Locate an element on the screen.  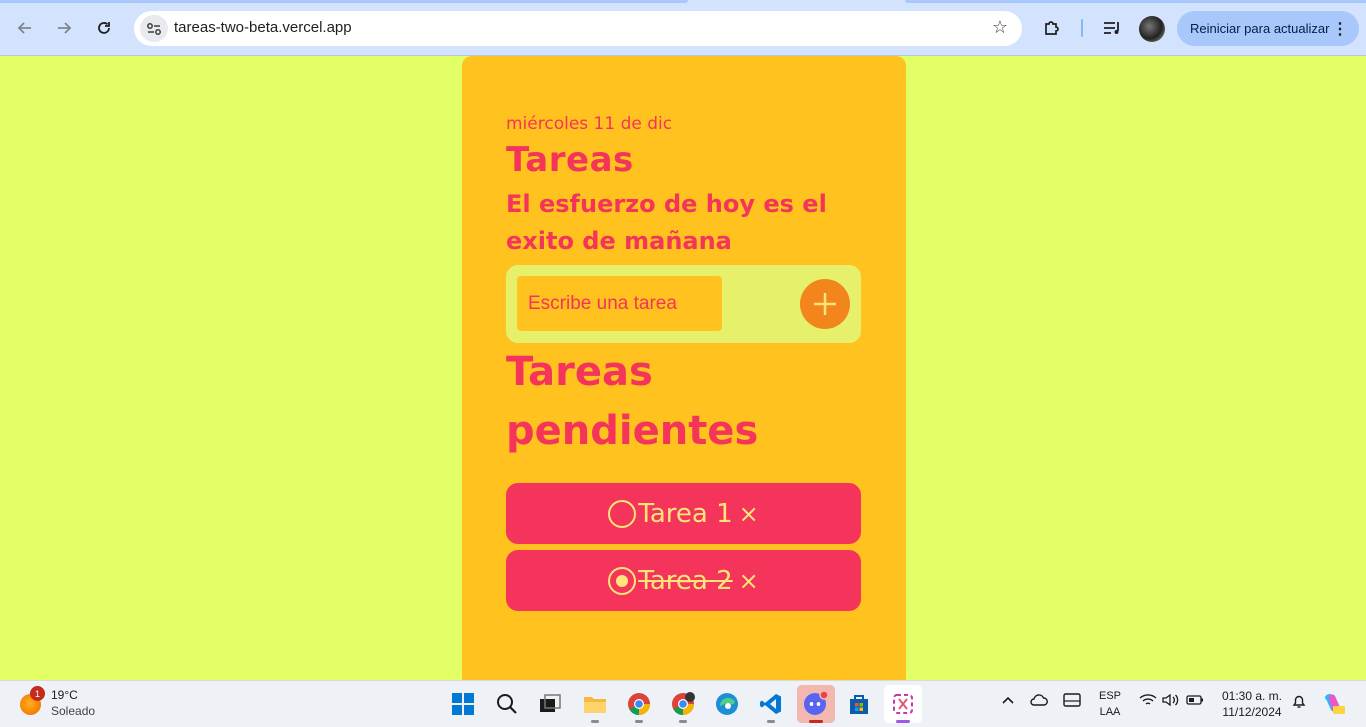
restart-label: Reiniciar para actualizar is located at coordinates (1260, 28).